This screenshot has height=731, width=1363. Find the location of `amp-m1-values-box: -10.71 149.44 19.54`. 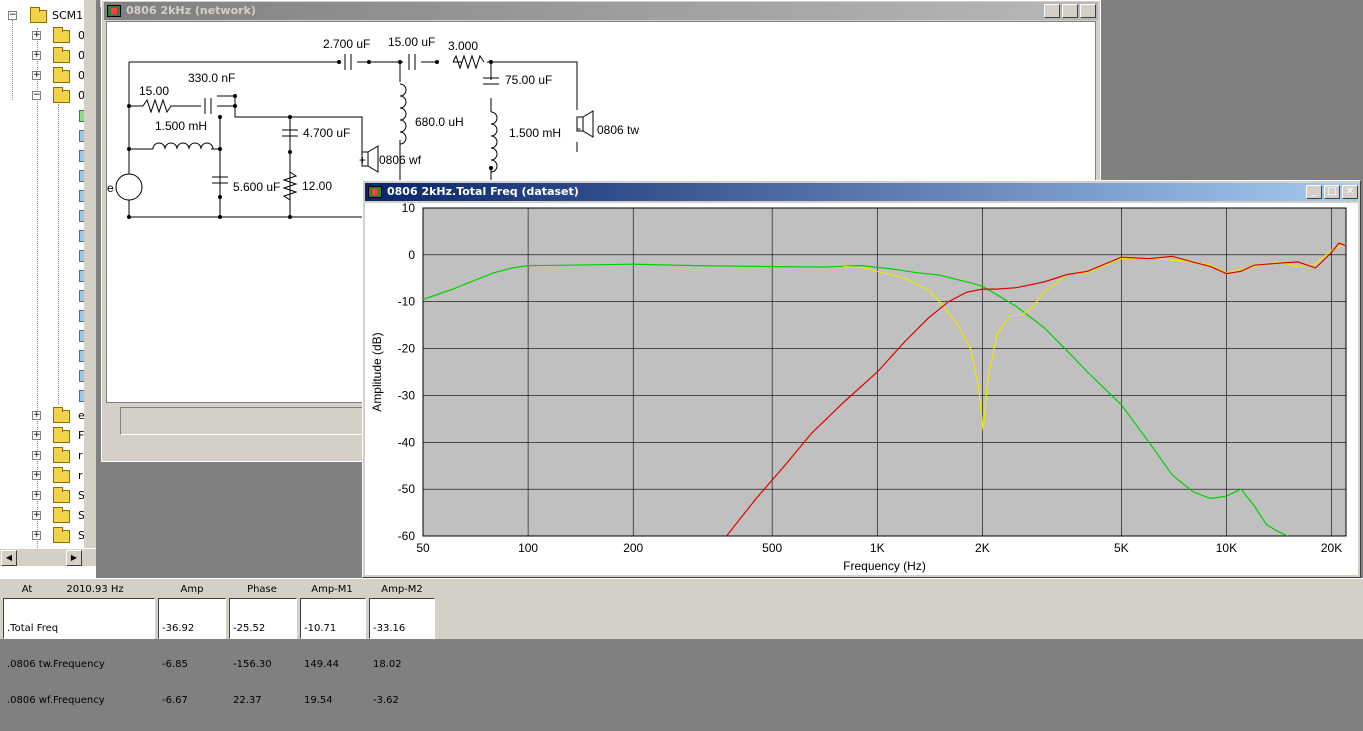

amp-m1-values-box: -10.71 149.44 19.54 is located at coordinates (333, 652).